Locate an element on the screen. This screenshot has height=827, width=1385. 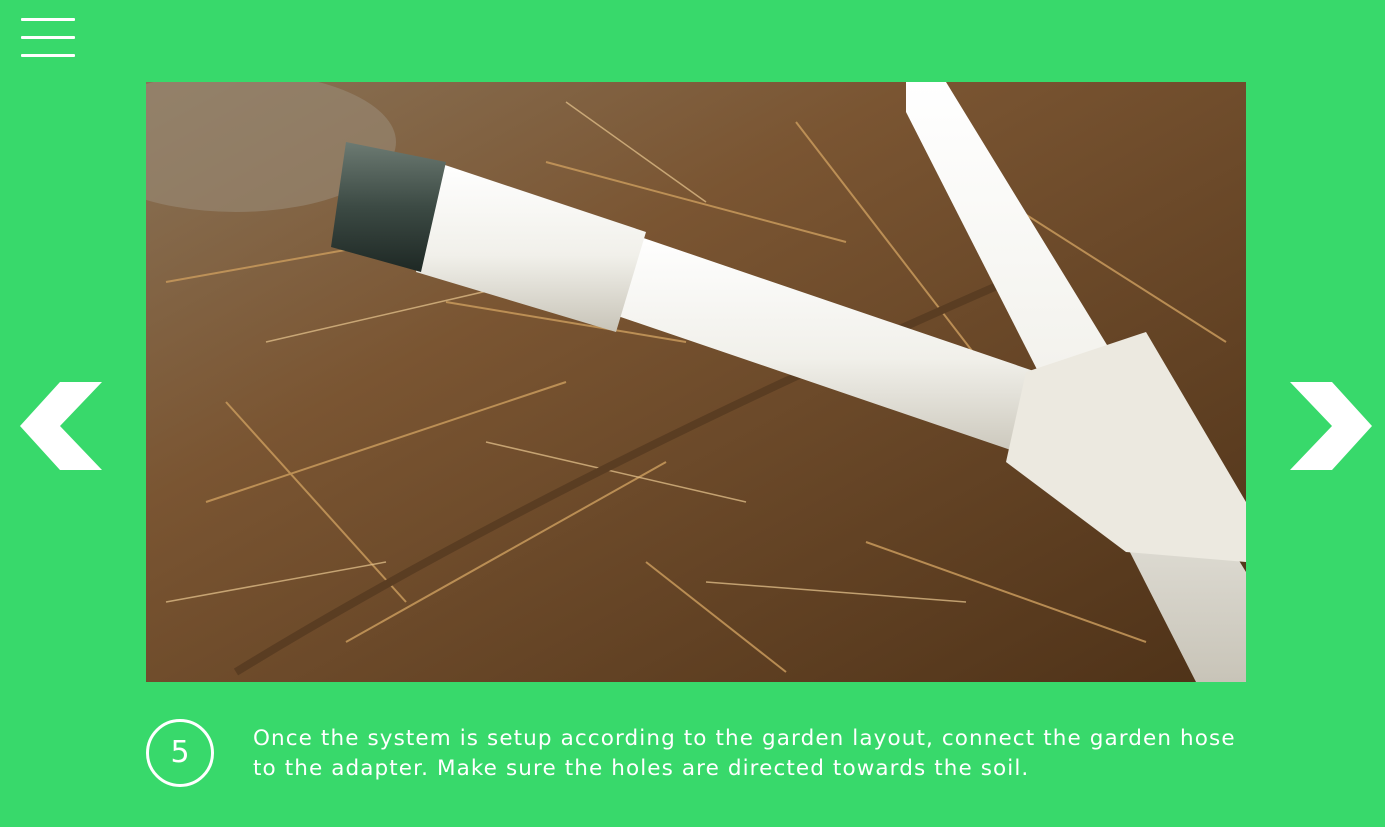
menu-bar-middle is located at coordinates (48, 37).